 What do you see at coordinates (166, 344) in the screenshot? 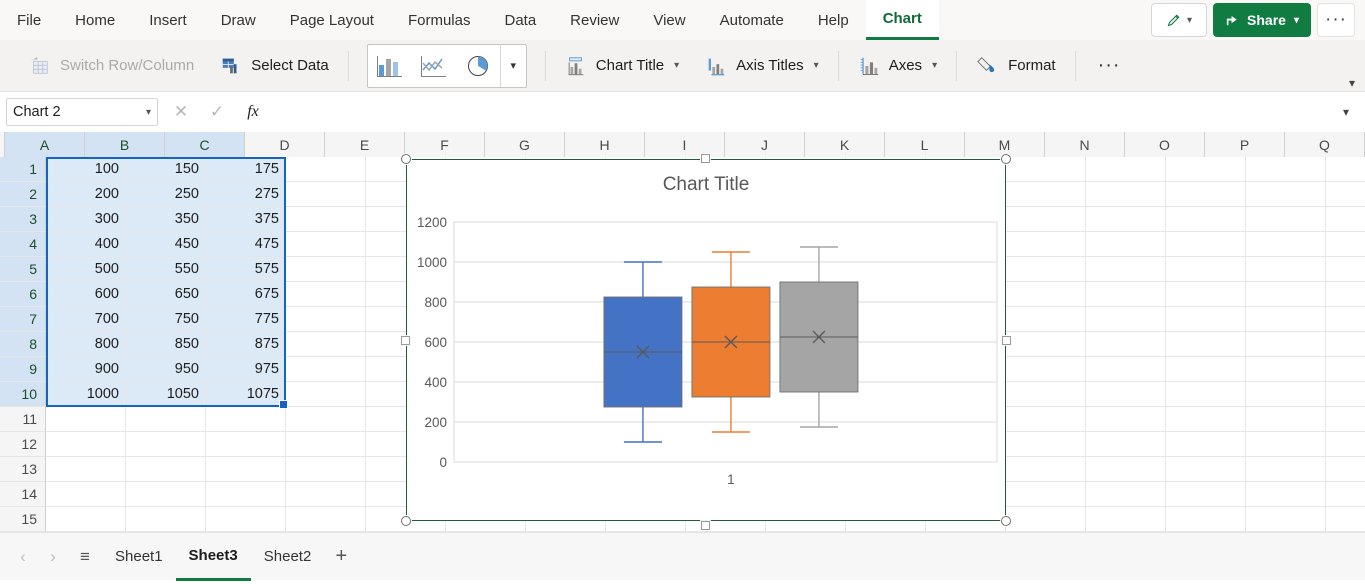
I see `cell-B8: 850` at bounding box center [166, 344].